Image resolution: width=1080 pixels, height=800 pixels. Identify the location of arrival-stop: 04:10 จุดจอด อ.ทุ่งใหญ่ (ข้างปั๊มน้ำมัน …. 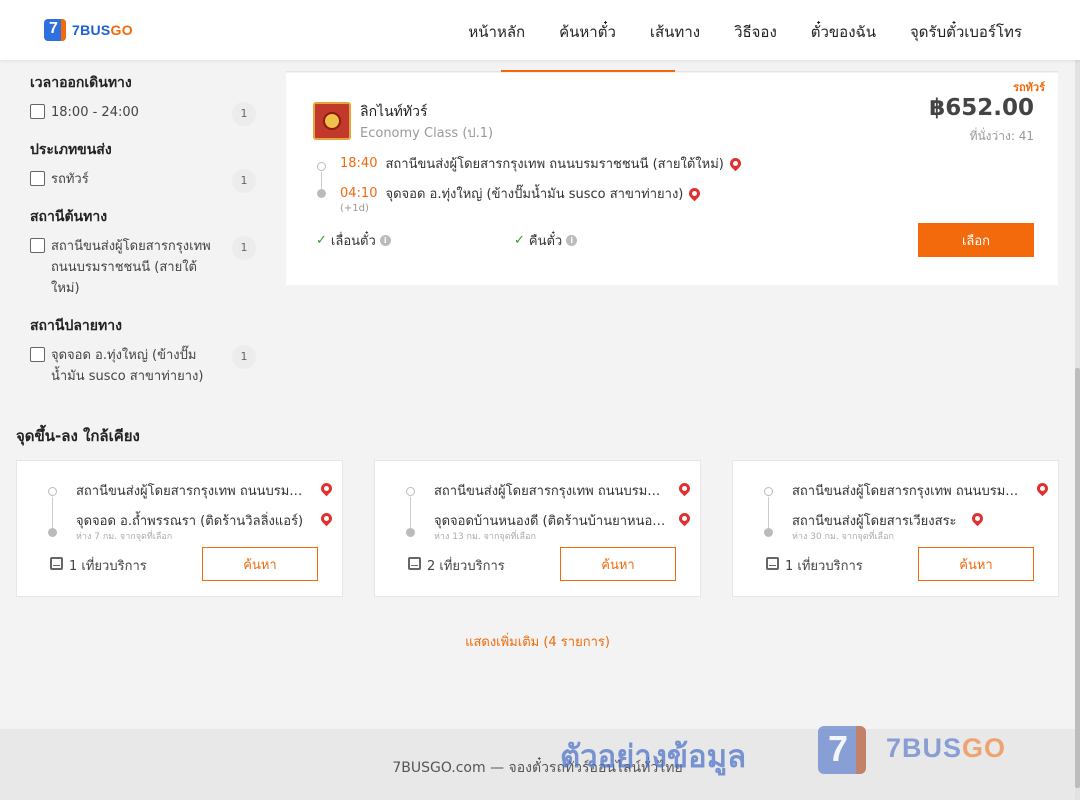
(521, 193).